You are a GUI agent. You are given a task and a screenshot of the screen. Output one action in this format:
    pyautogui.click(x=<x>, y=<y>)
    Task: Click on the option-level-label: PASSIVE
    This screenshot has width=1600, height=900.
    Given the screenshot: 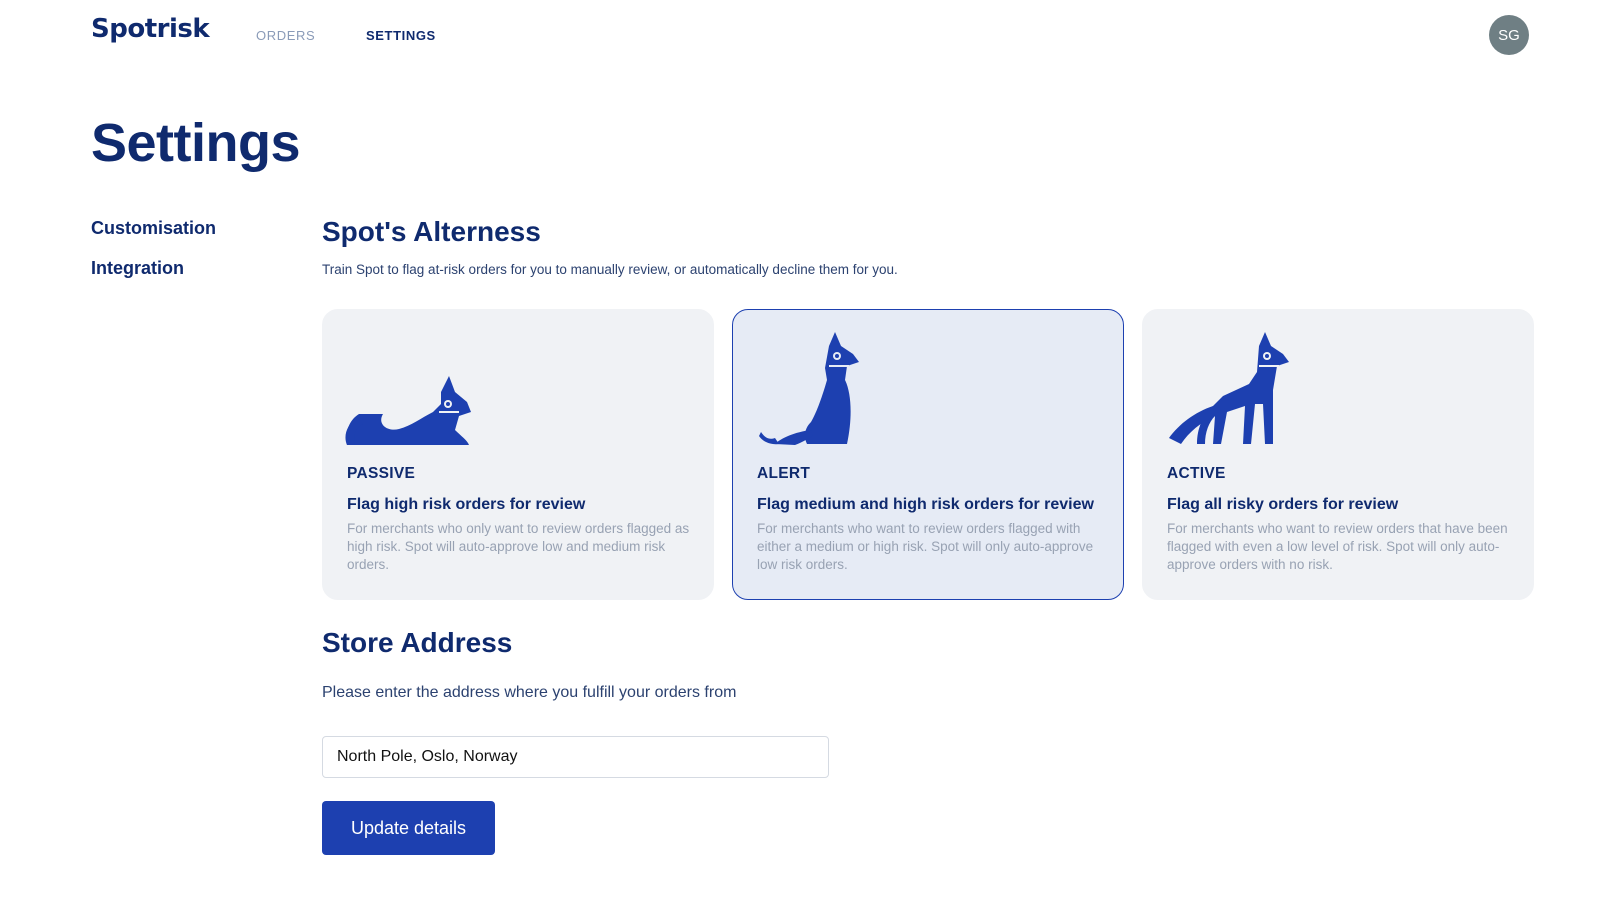 What is the action you would take?
    pyautogui.click(x=381, y=473)
    